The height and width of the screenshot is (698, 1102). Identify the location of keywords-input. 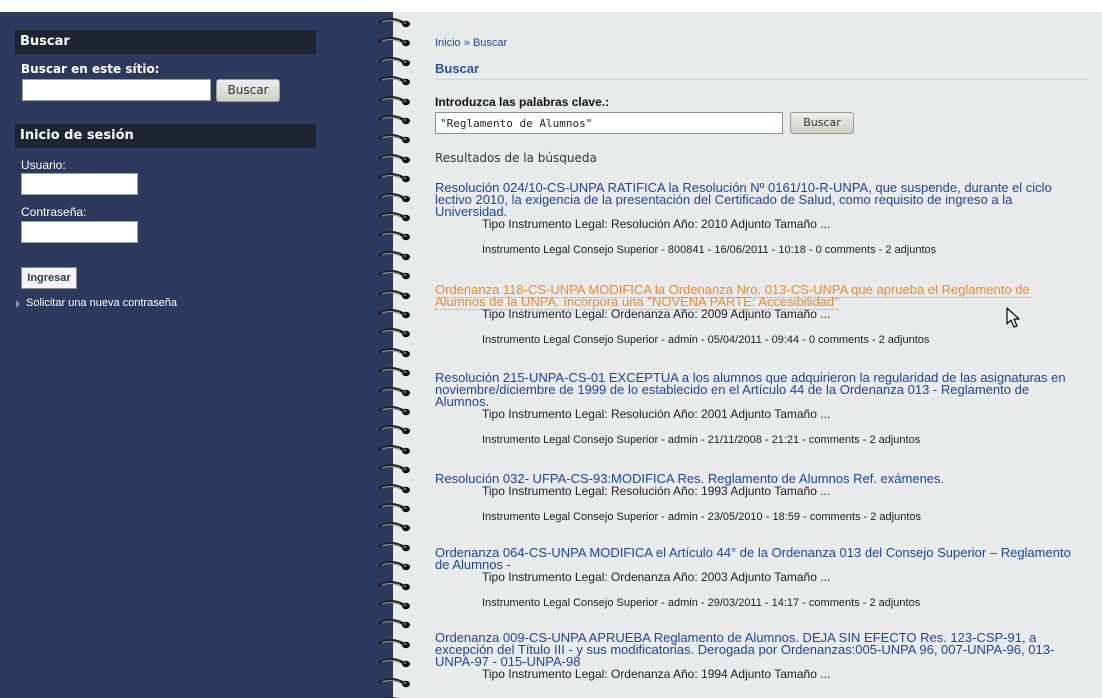
(609, 123).